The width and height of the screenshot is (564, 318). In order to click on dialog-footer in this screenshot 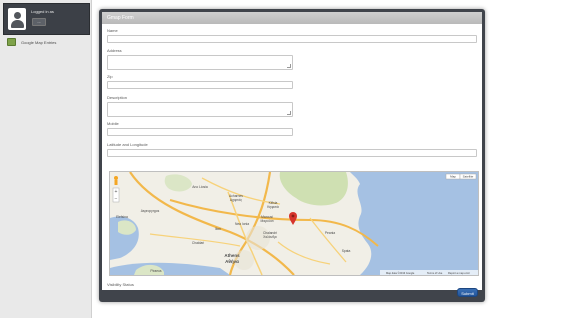, I will do `click(292, 295)`.